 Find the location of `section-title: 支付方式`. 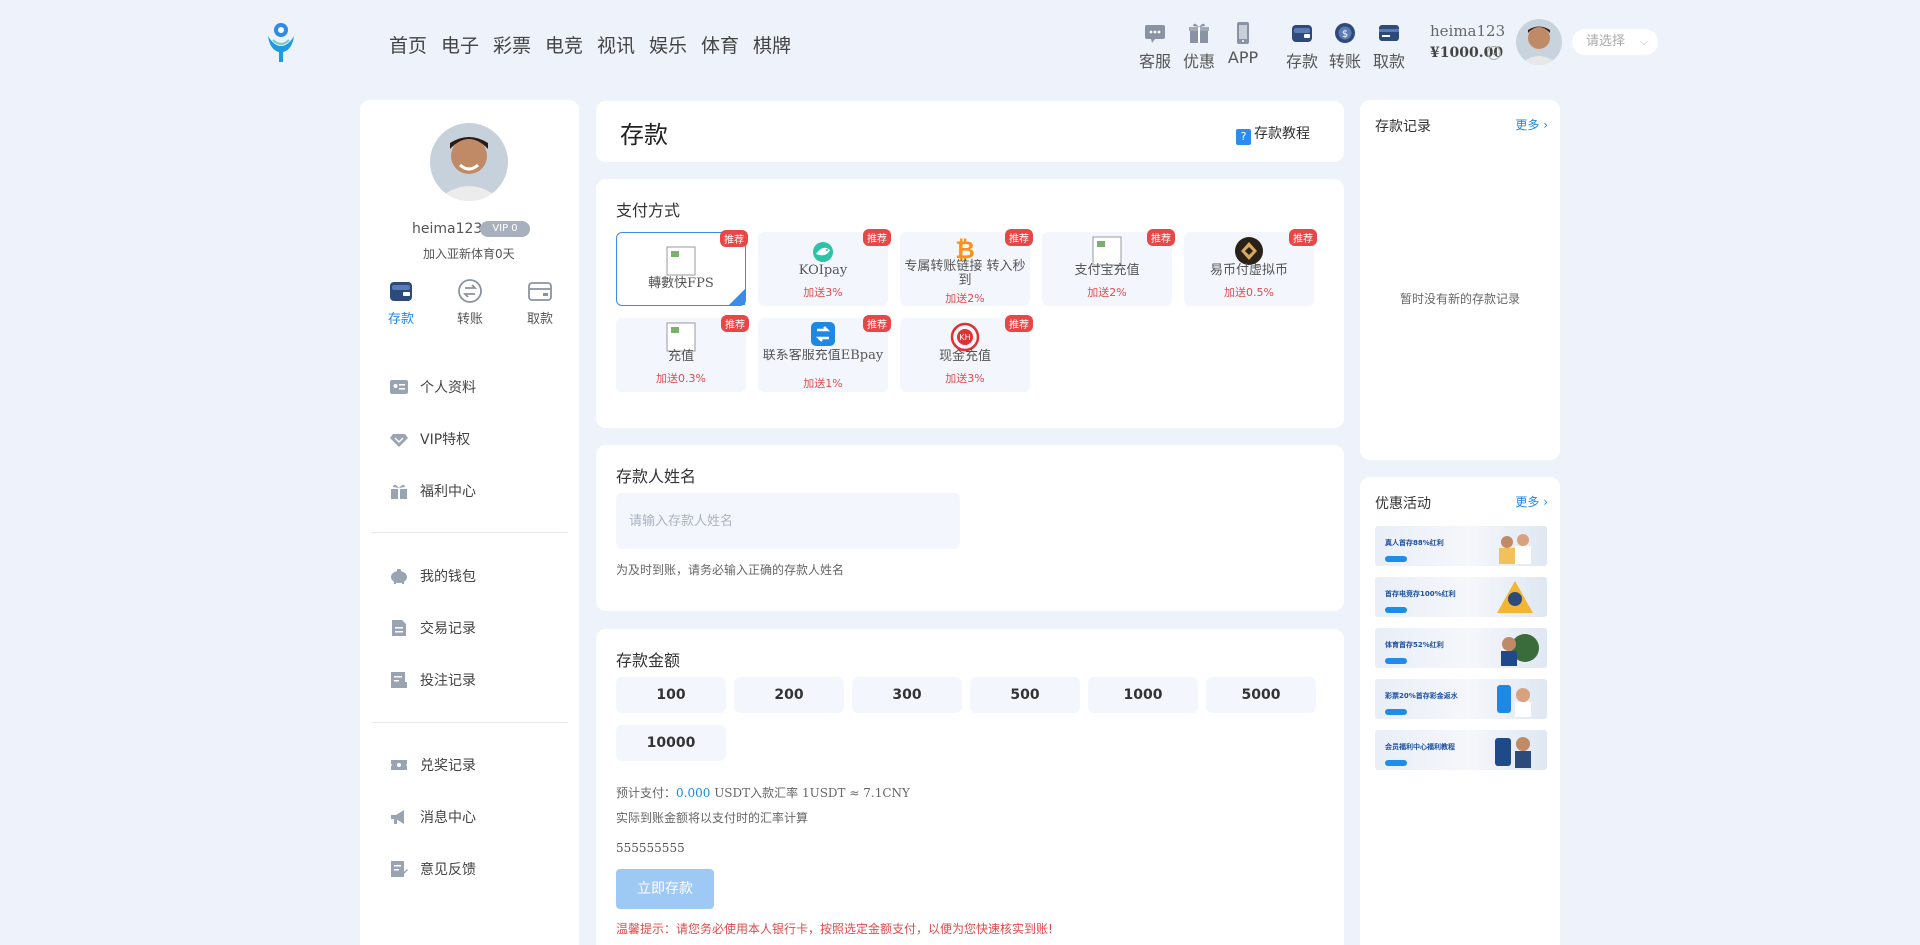

section-title: 支付方式 is located at coordinates (648, 210).